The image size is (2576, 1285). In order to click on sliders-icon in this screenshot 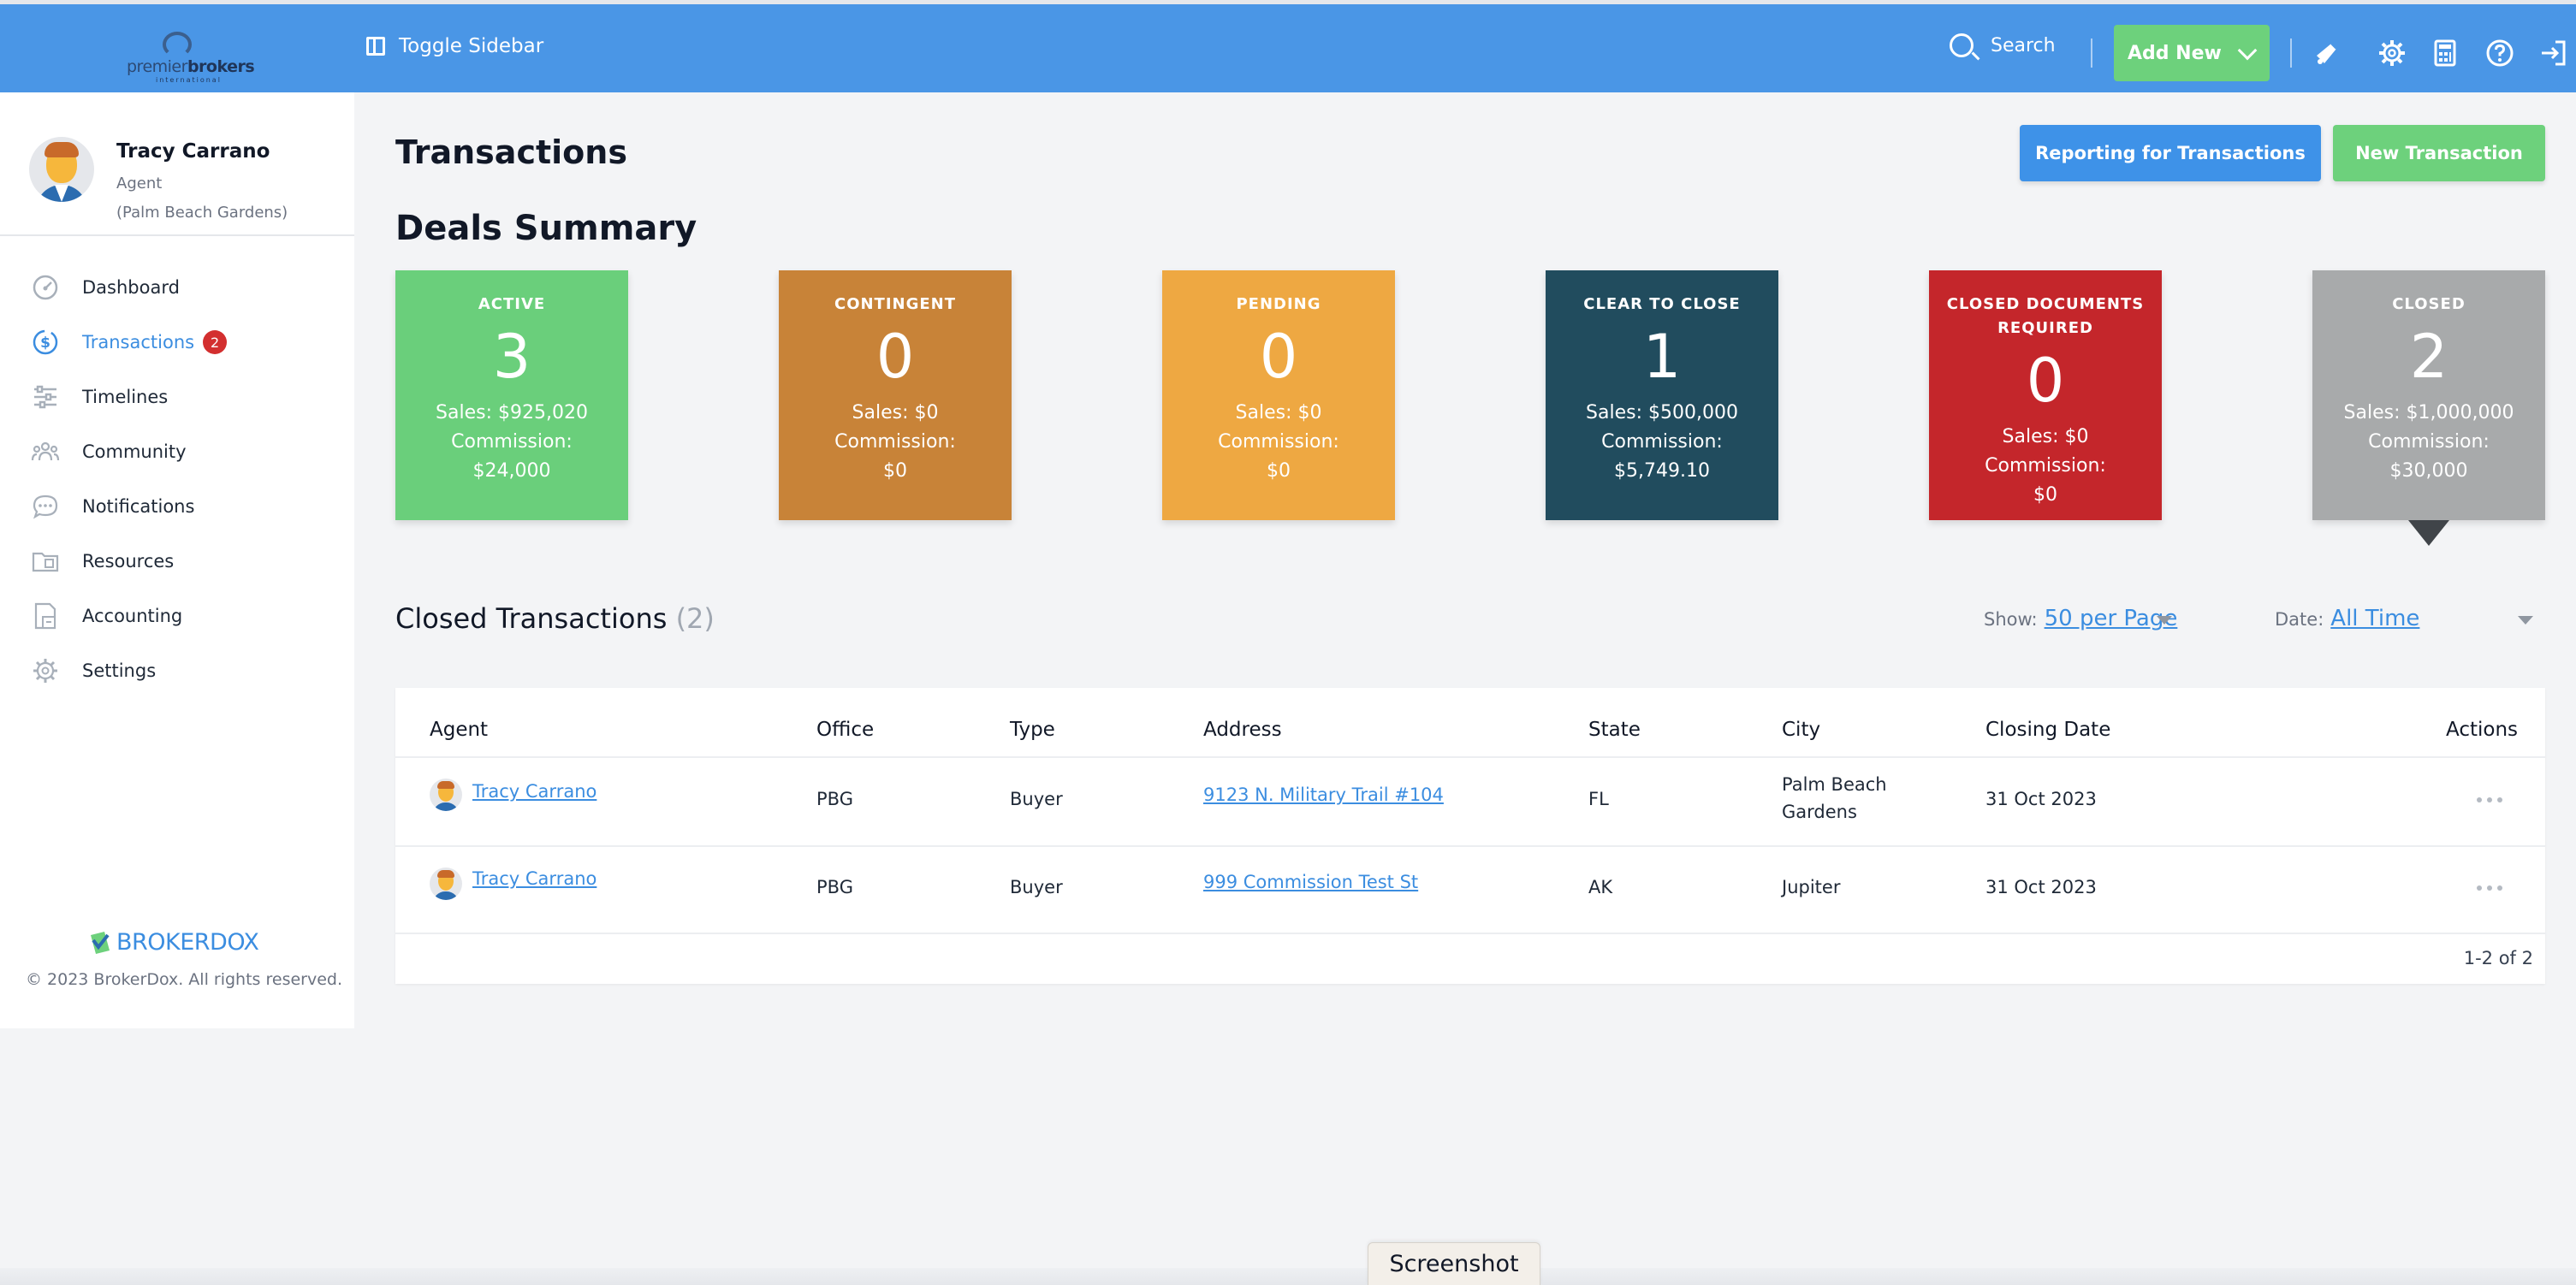, I will do `click(45, 397)`.